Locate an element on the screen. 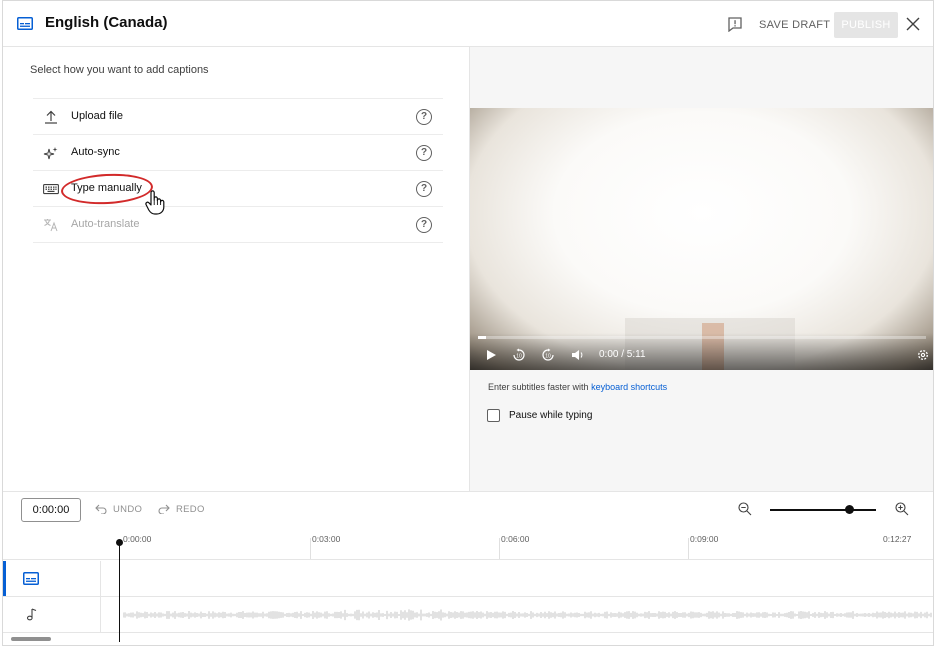 Image resolution: width=936 pixels, height=646 pixels. settings-gear-icon is located at coordinates (923, 355).